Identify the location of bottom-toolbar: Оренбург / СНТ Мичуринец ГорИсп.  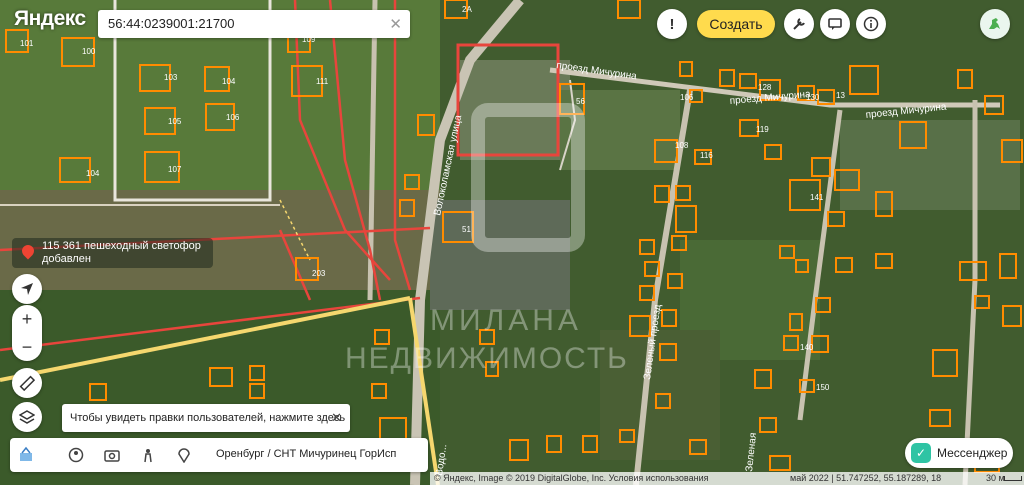
(219, 455).